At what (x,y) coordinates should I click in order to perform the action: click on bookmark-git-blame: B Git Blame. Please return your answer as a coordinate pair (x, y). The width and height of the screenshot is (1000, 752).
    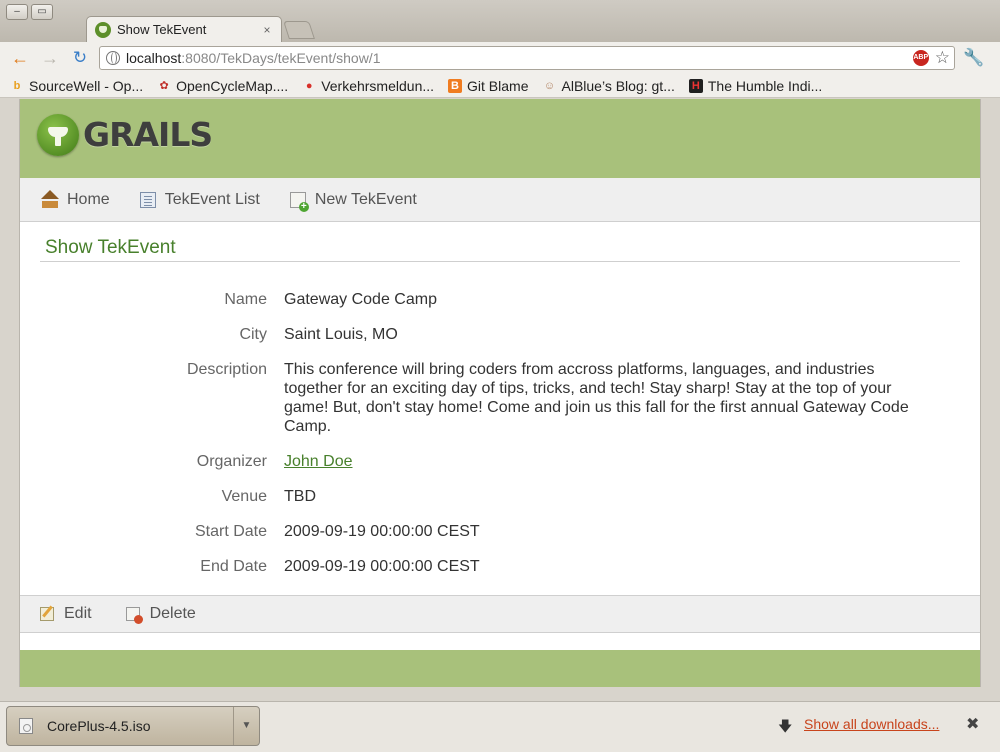
    Looking at the image, I should click on (488, 85).